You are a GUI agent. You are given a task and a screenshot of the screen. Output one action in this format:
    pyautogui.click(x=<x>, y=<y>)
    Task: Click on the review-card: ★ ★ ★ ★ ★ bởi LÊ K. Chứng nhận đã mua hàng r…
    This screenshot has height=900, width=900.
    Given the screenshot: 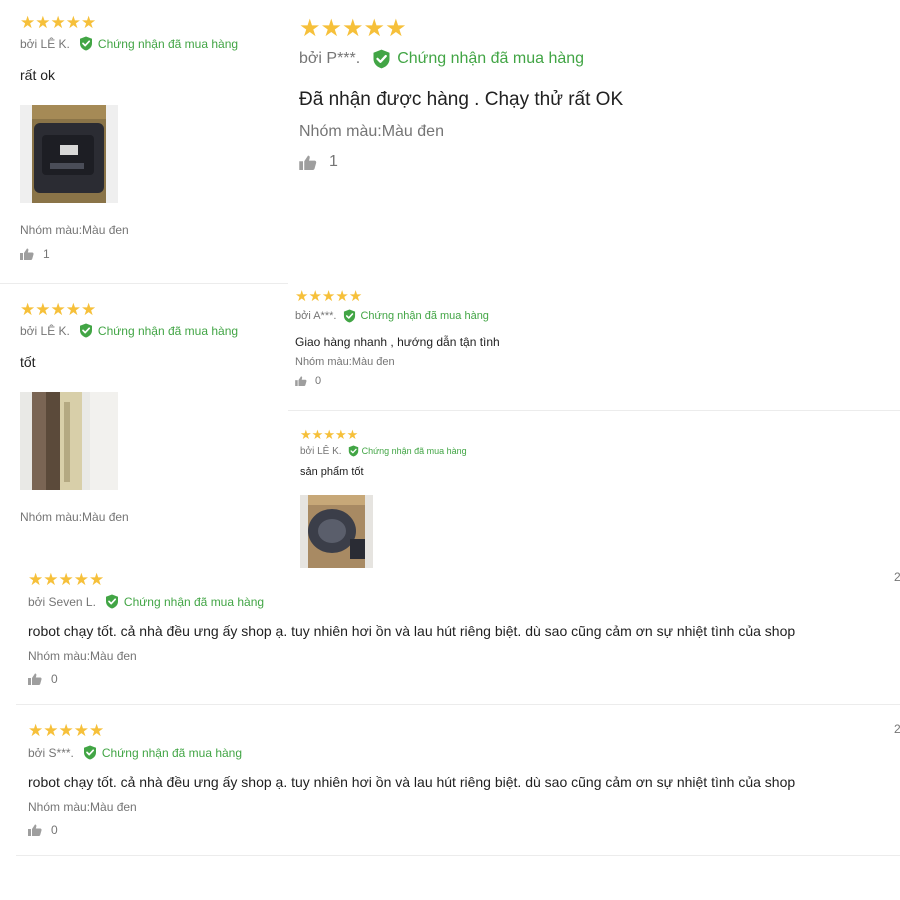 What is the action you would take?
    pyautogui.click(x=150, y=145)
    